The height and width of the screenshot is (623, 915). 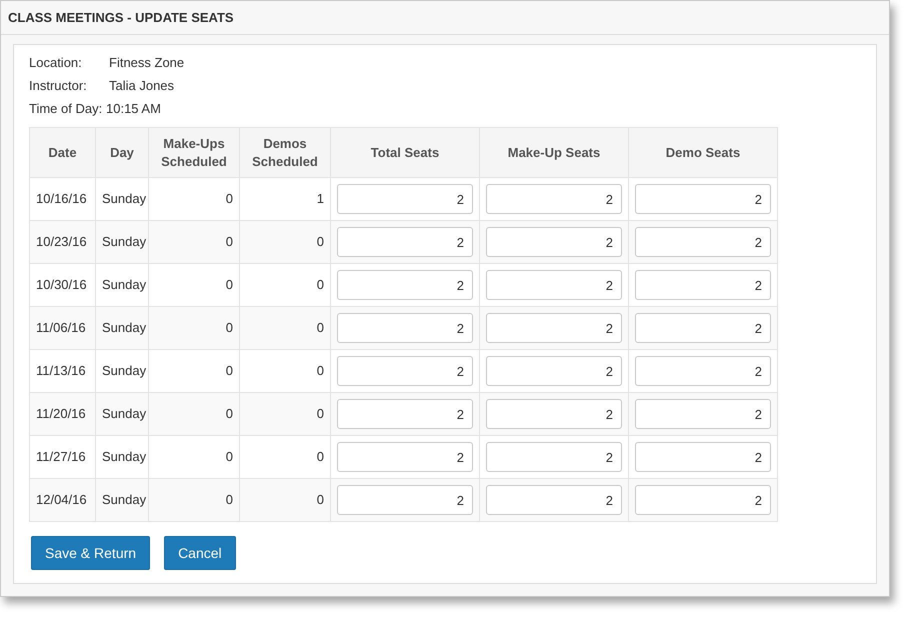 I want to click on table-cell: Sunday, so click(x=122, y=500).